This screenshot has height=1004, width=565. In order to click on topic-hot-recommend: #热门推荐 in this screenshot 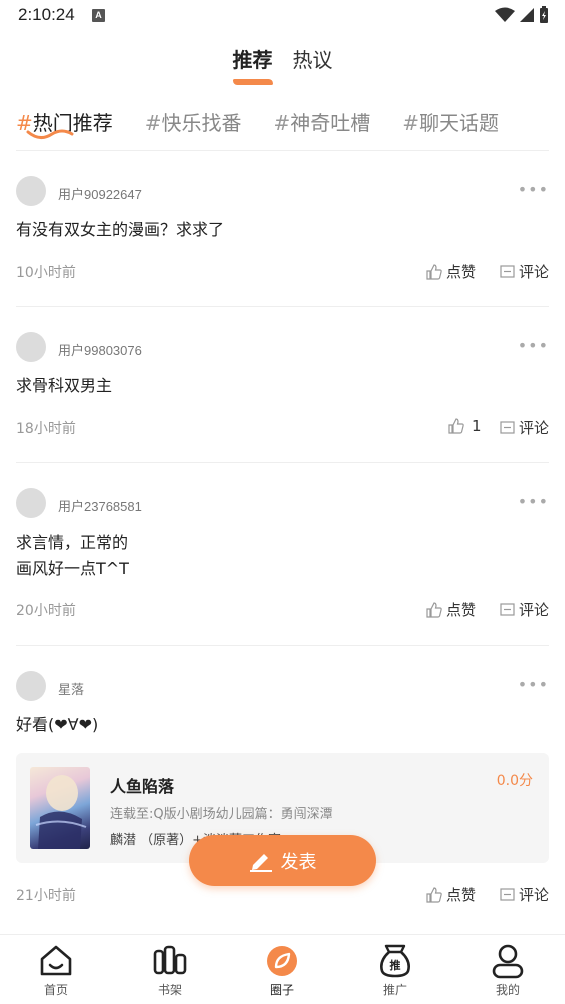, I will do `click(64, 123)`.